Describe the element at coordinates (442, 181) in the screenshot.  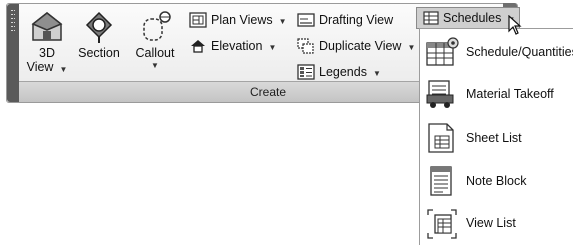
I see `note-block-icon` at that location.